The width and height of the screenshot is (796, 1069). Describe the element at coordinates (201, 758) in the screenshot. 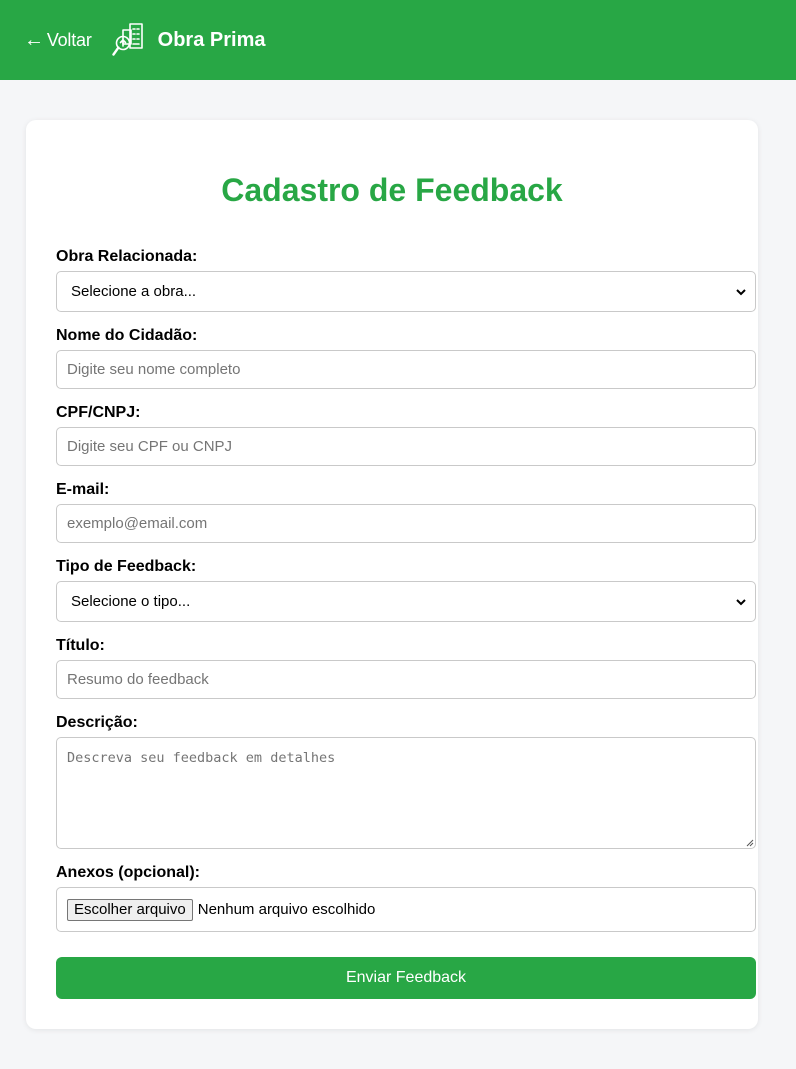

I see `descricao-placeholder: Descreva seu feedback em detalhes` at that location.